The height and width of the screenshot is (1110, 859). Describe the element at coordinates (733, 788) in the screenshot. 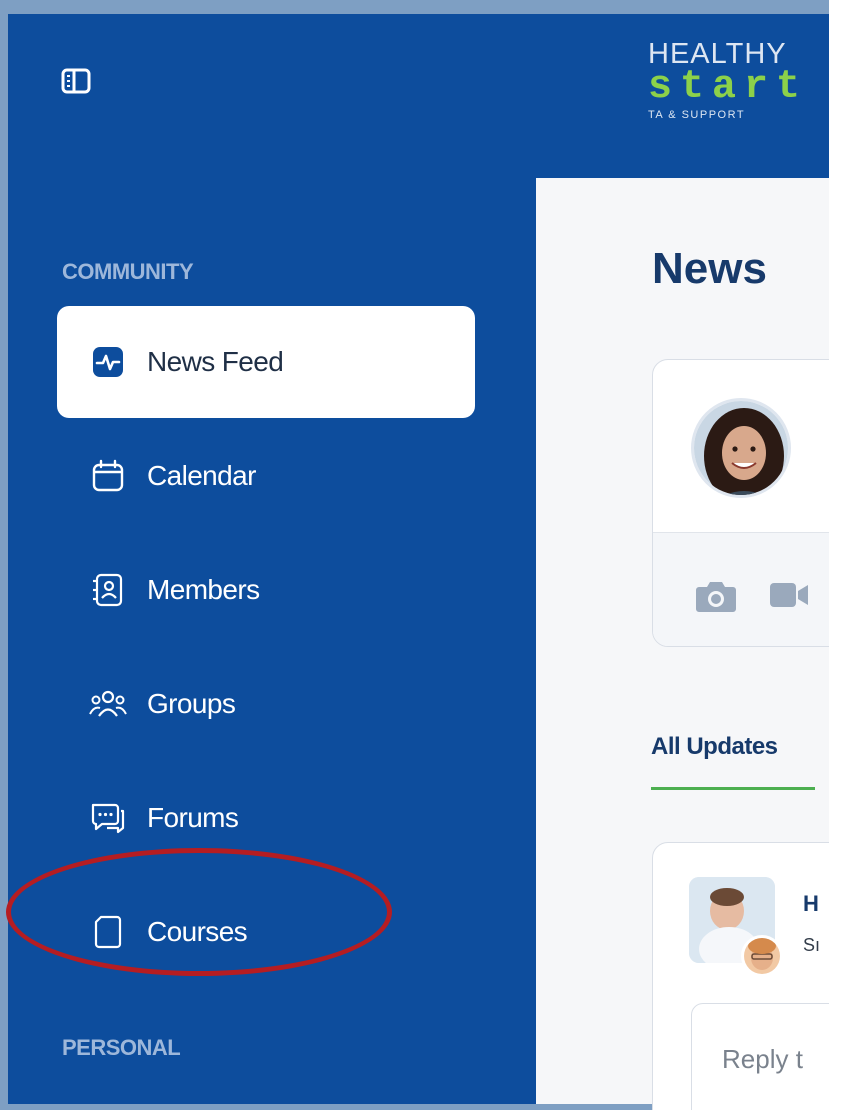

I see `active-tab-indicator` at that location.